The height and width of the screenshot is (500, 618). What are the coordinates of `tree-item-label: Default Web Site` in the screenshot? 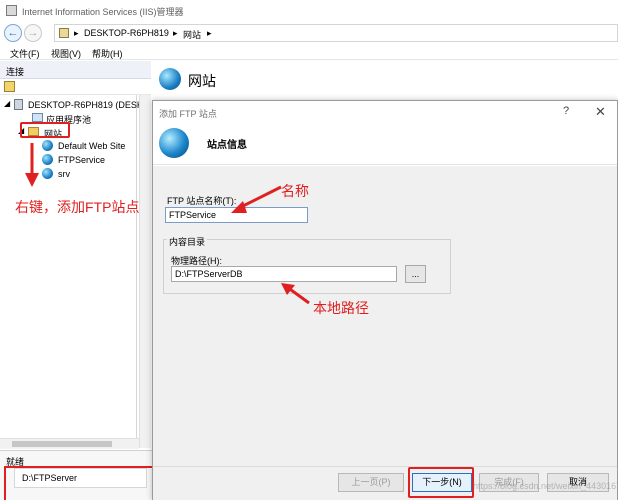 It's located at (92, 146).